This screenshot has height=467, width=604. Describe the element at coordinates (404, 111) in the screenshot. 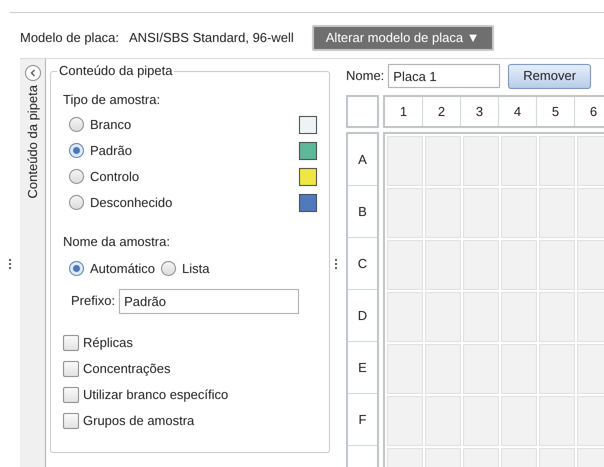

I see `column-header: 1` at that location.